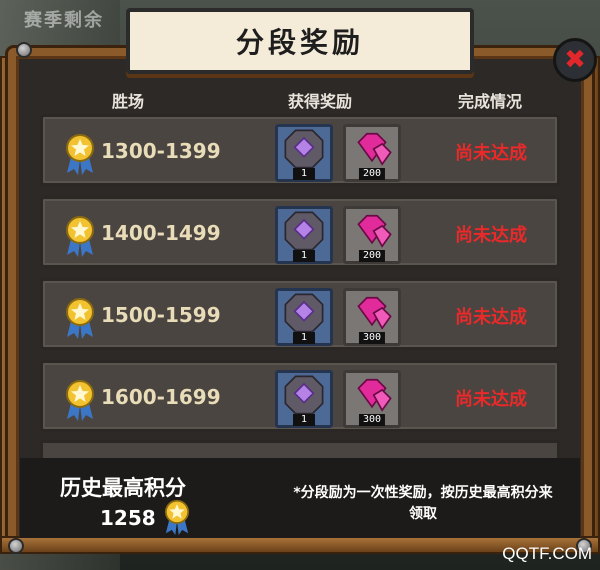 Image resolution: width=600 pixels, height=570 pixels. I want to click on reward-row: 1300-1399 1 200 尚未达成, so click(300, 150).